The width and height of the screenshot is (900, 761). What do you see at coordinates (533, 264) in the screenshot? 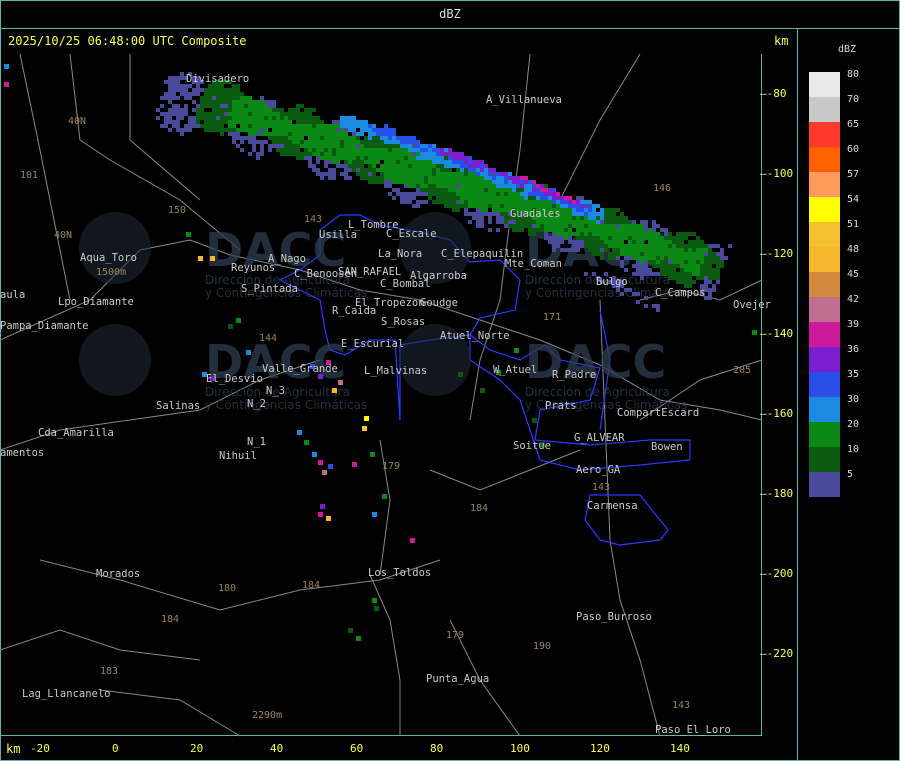
I see `place-label: Mte_Coman` at bounding box center [533, 264].